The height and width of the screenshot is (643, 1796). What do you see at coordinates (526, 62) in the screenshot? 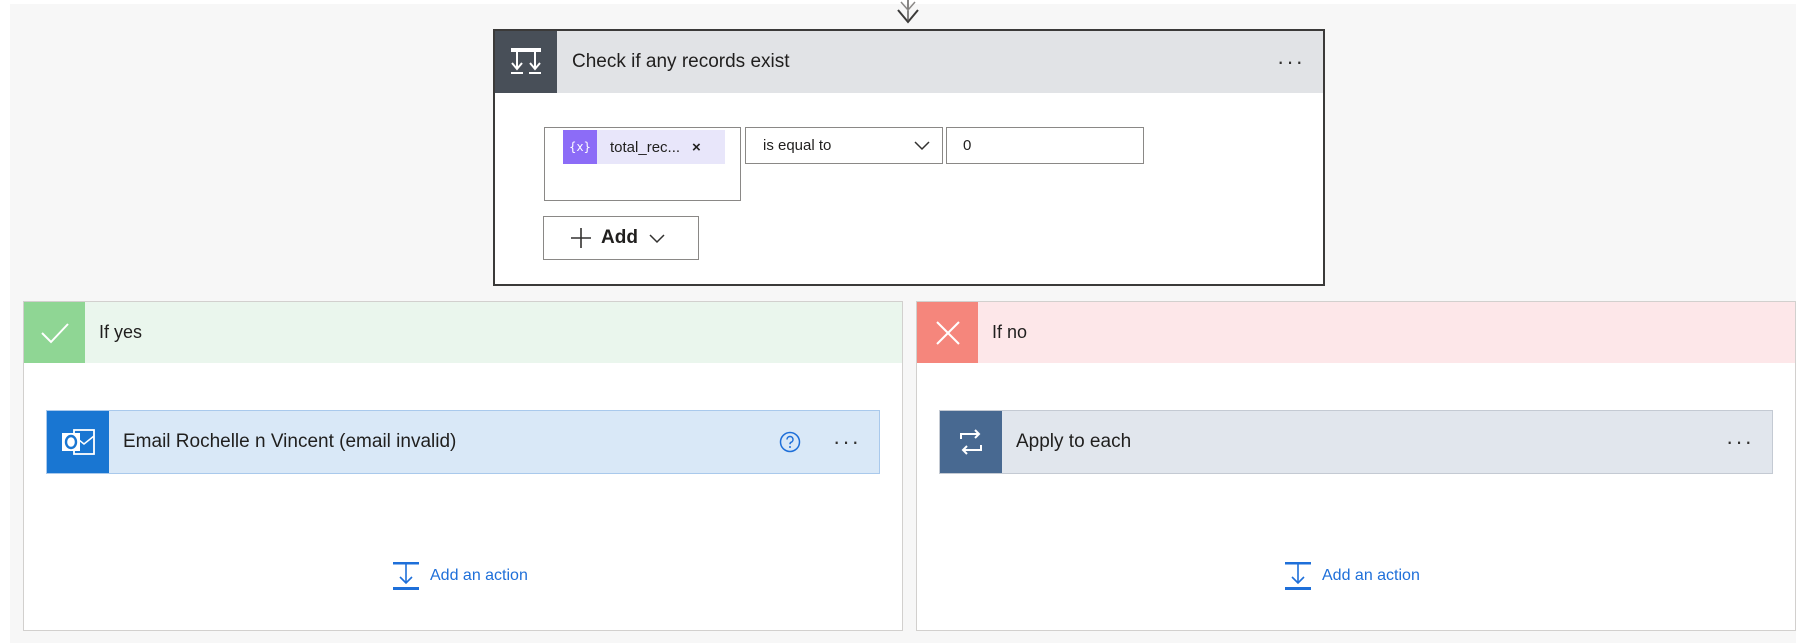
I see `condition-icon` at bounding box center [526, 62].